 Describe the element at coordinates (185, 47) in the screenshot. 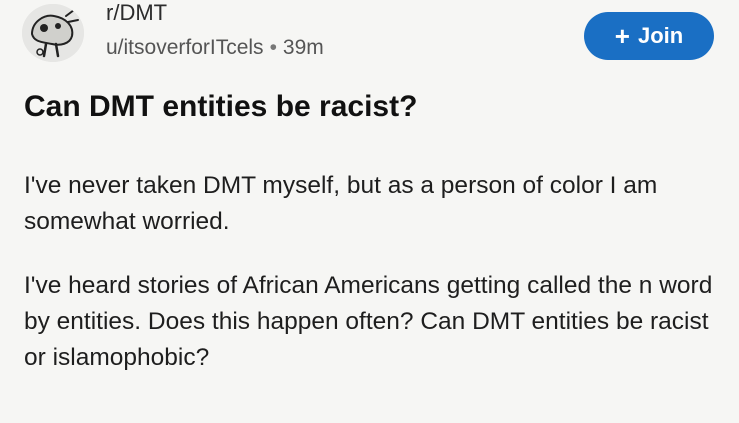

I see `author-name: u/itsoverforITcels` at that location.